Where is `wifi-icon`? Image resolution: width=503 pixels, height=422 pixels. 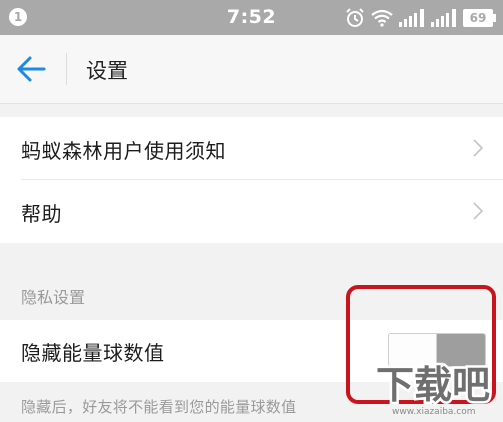 wifi-icon is located at coordinates (382, 18).